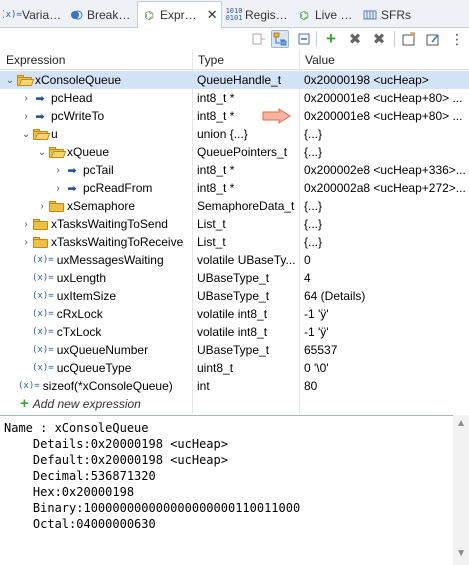  I want to click on new-expression-window-icon, so click(409, 39).